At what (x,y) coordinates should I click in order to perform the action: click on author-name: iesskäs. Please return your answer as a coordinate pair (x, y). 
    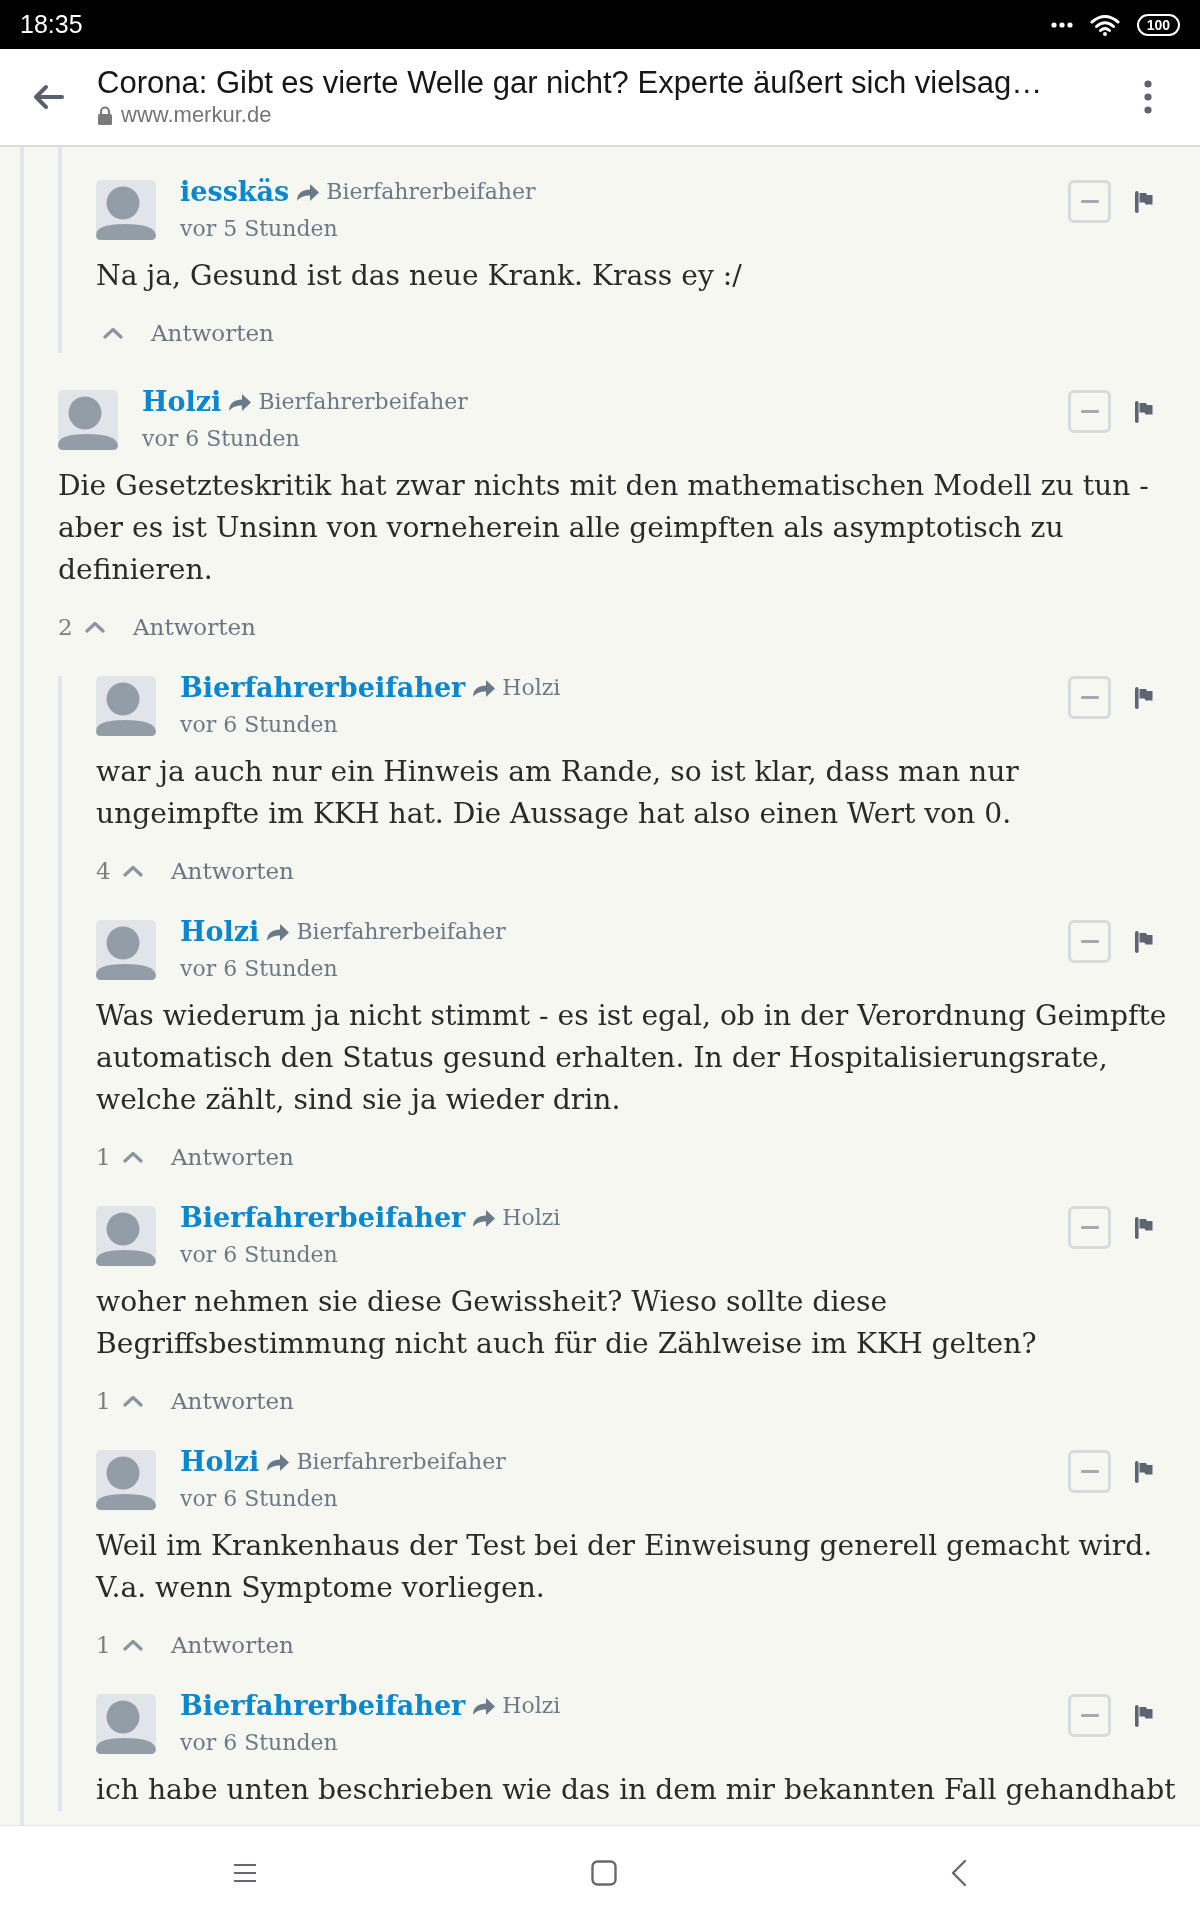
    Looking at the image, I should click on (235, 192).